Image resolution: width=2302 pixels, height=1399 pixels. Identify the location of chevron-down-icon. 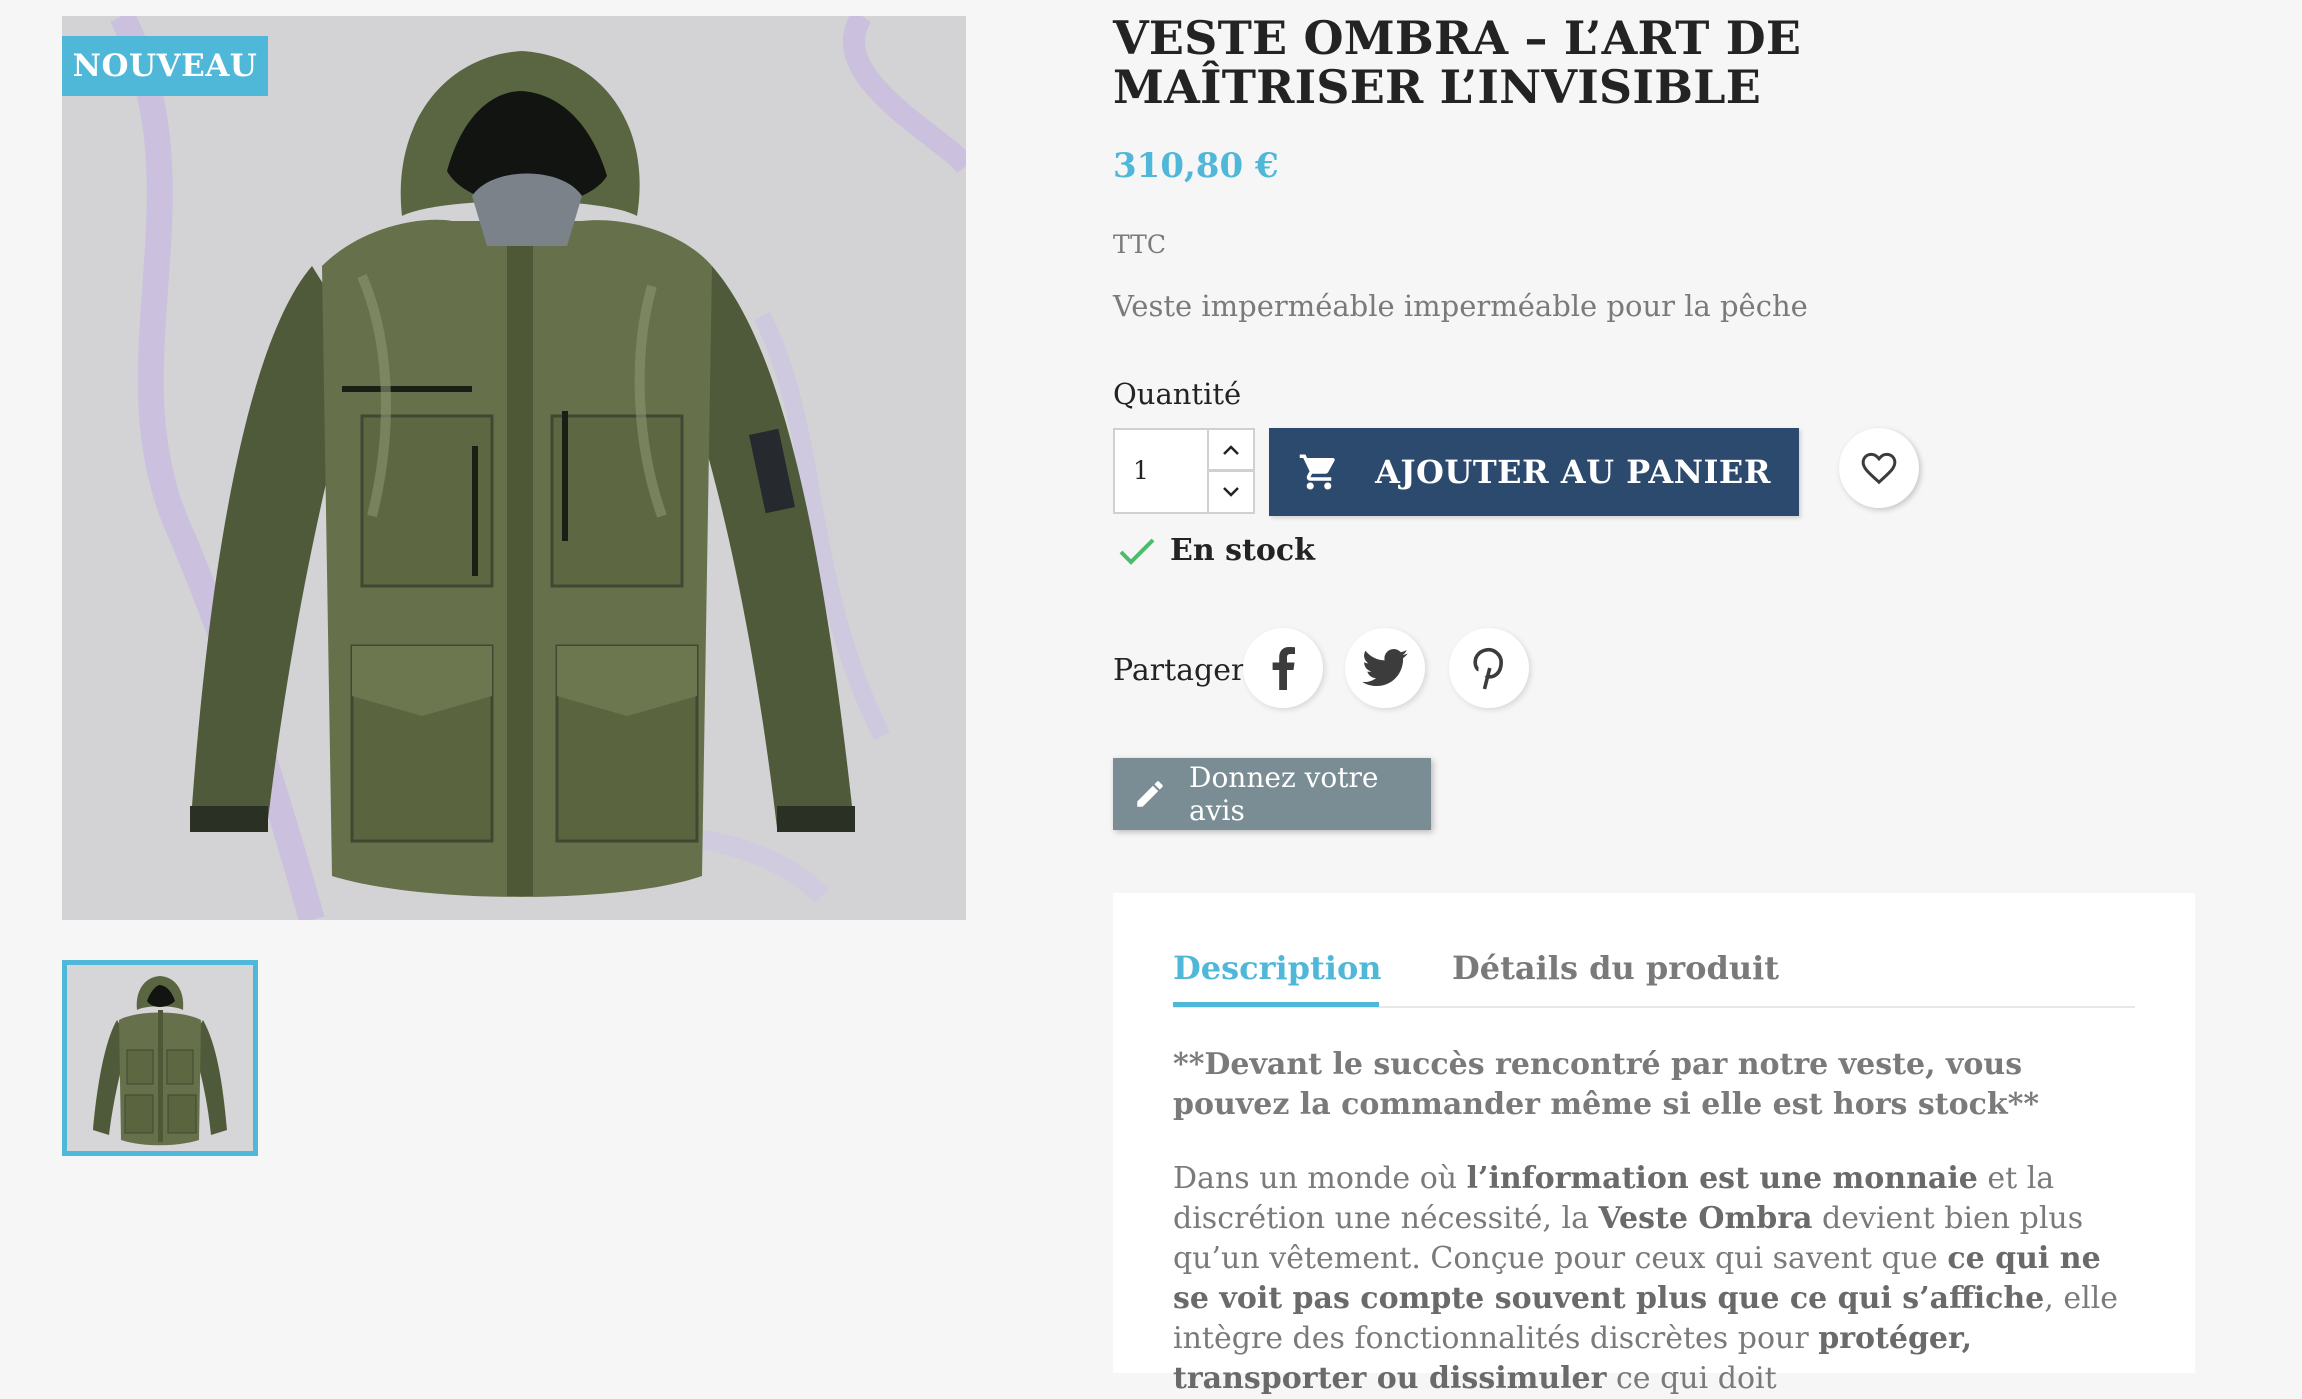
(1231, 492).